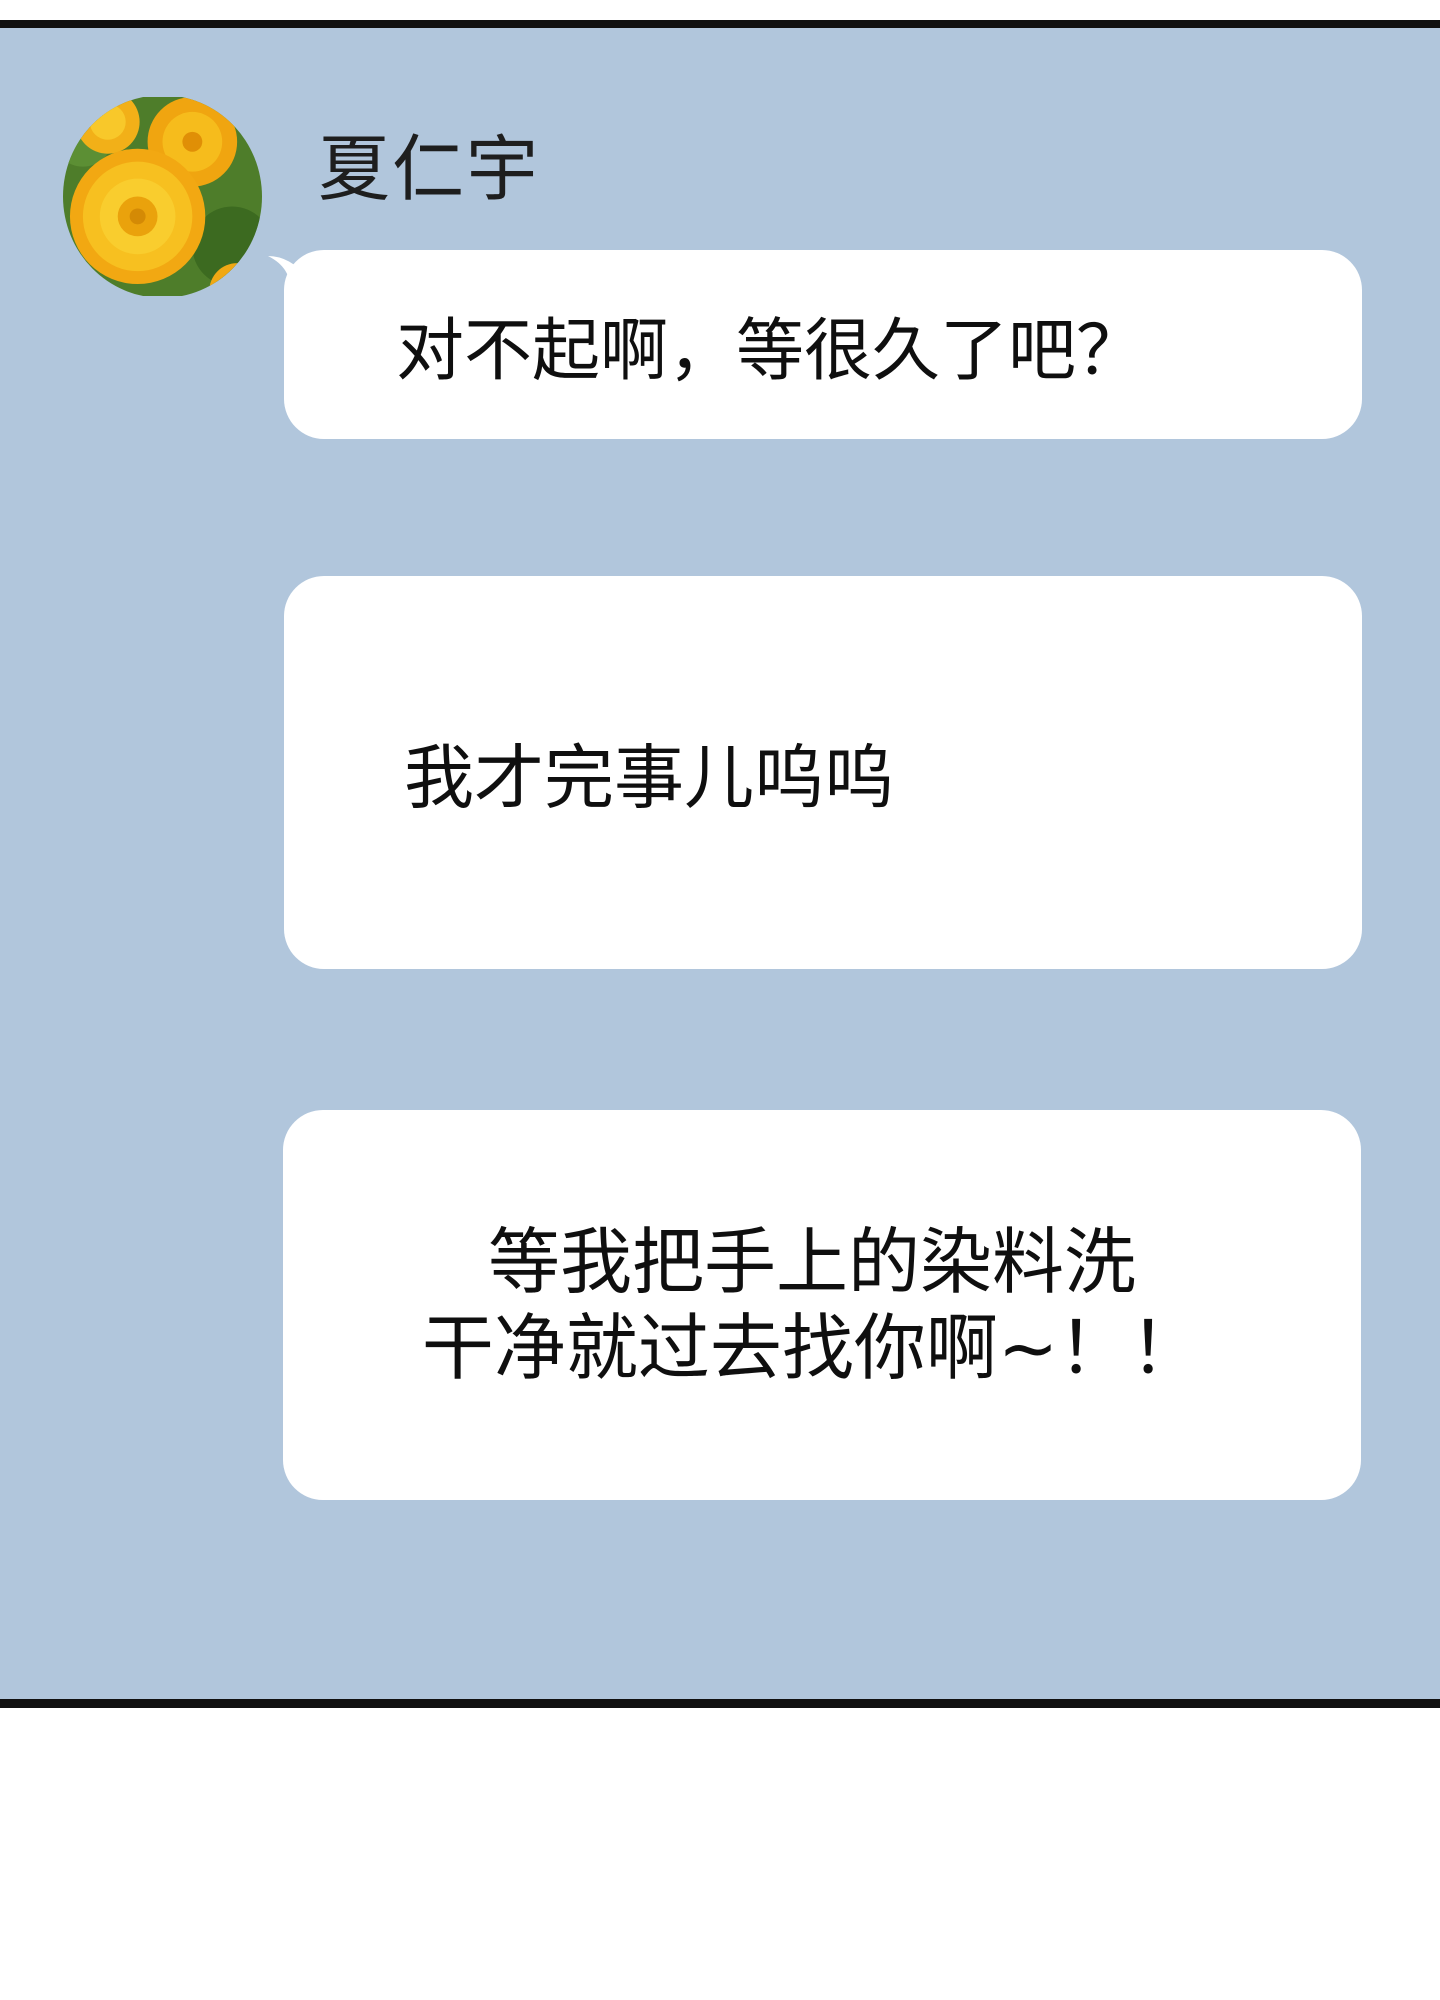 The height and width of the screenshot is (2000, 1440). I want to click on message-bubble: 对不起啊，等很久了吧？, so click(823, 344).